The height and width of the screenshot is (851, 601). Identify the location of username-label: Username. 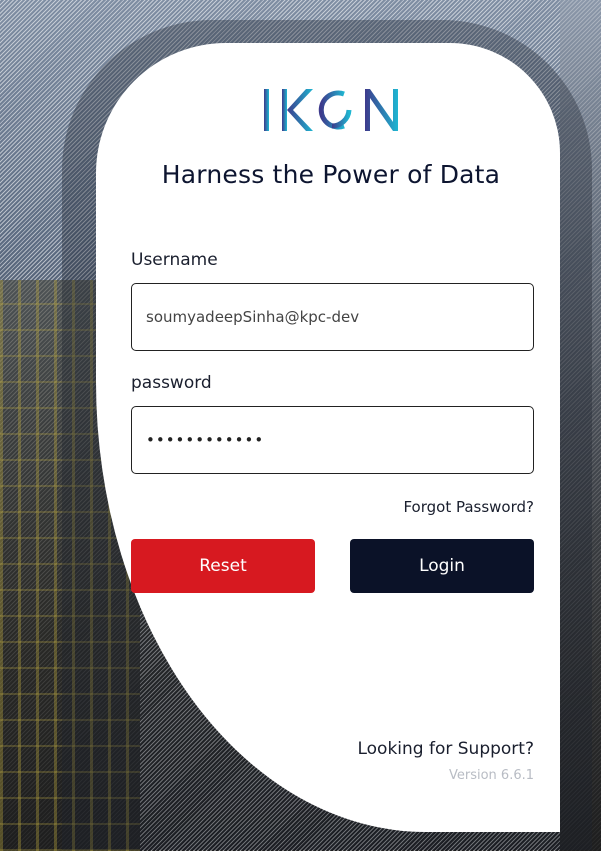
(174, 260).